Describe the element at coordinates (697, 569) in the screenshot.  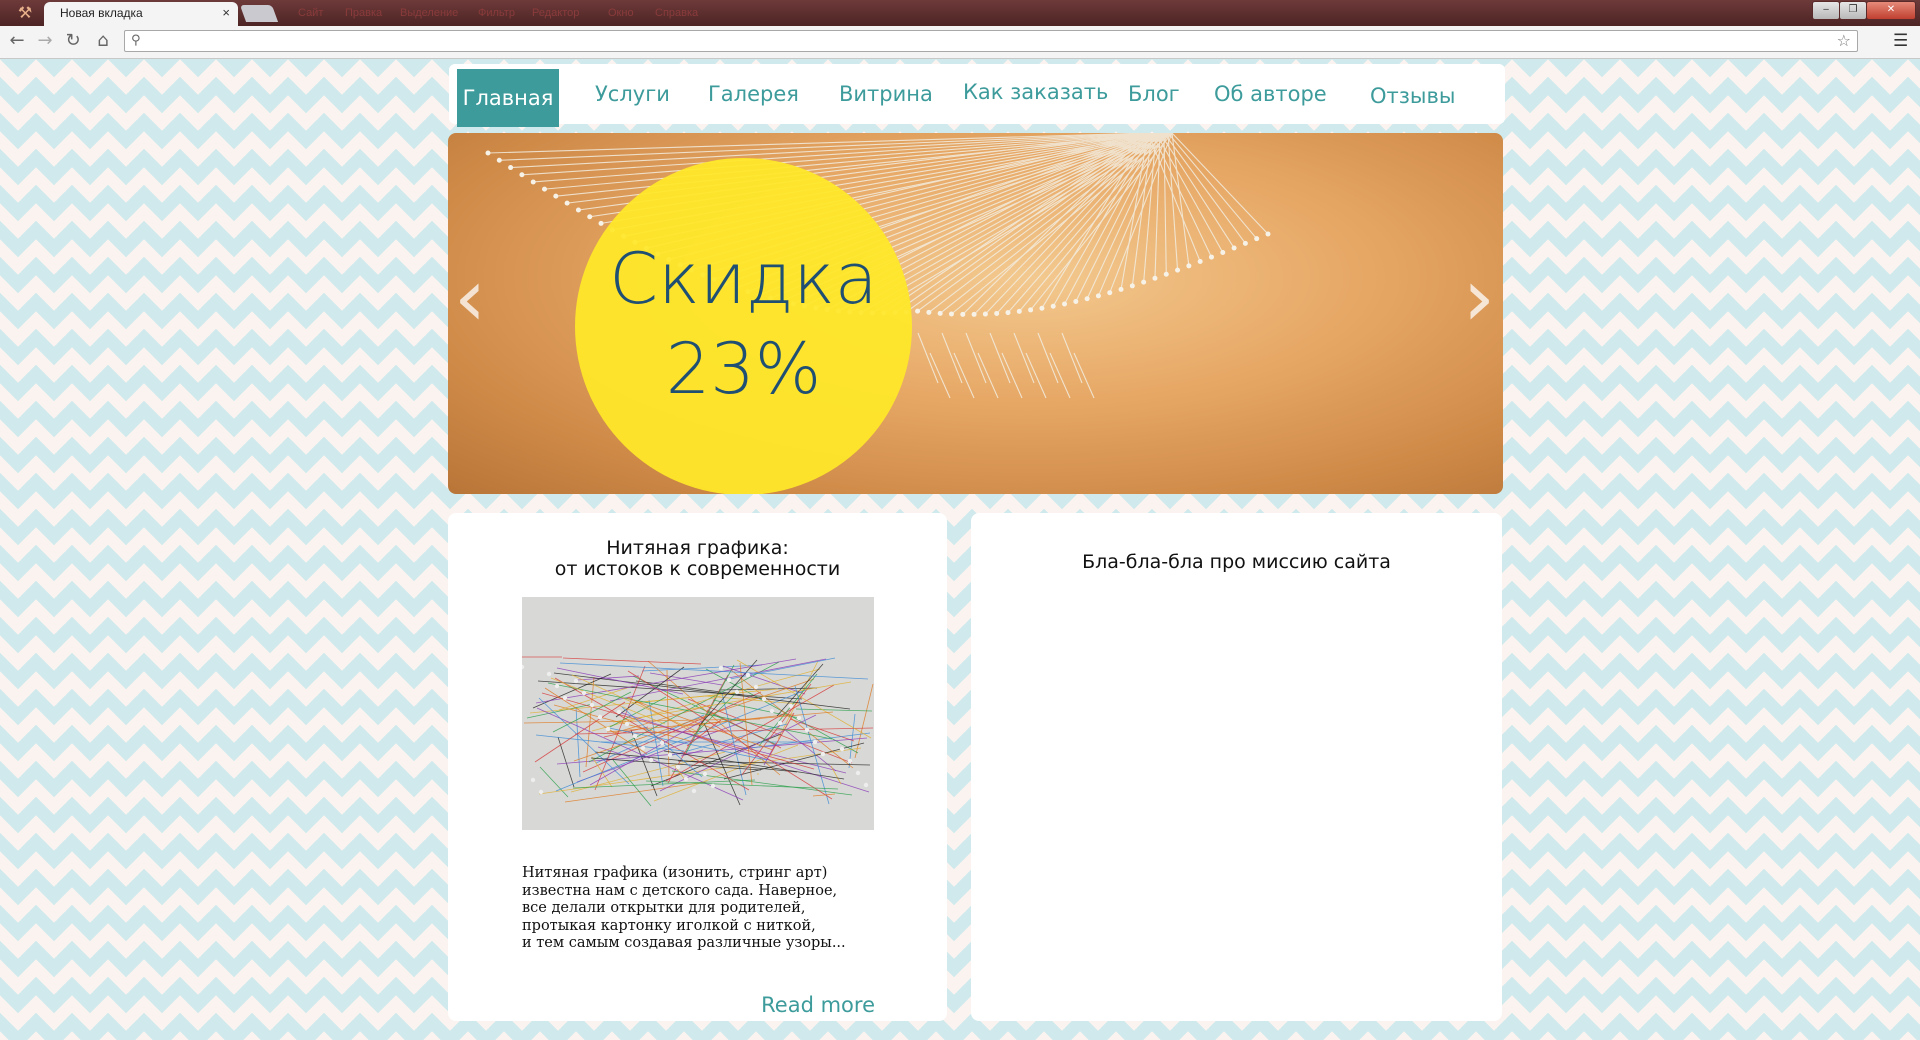
I see `article-title-line2: от истоков к современности` at that location.